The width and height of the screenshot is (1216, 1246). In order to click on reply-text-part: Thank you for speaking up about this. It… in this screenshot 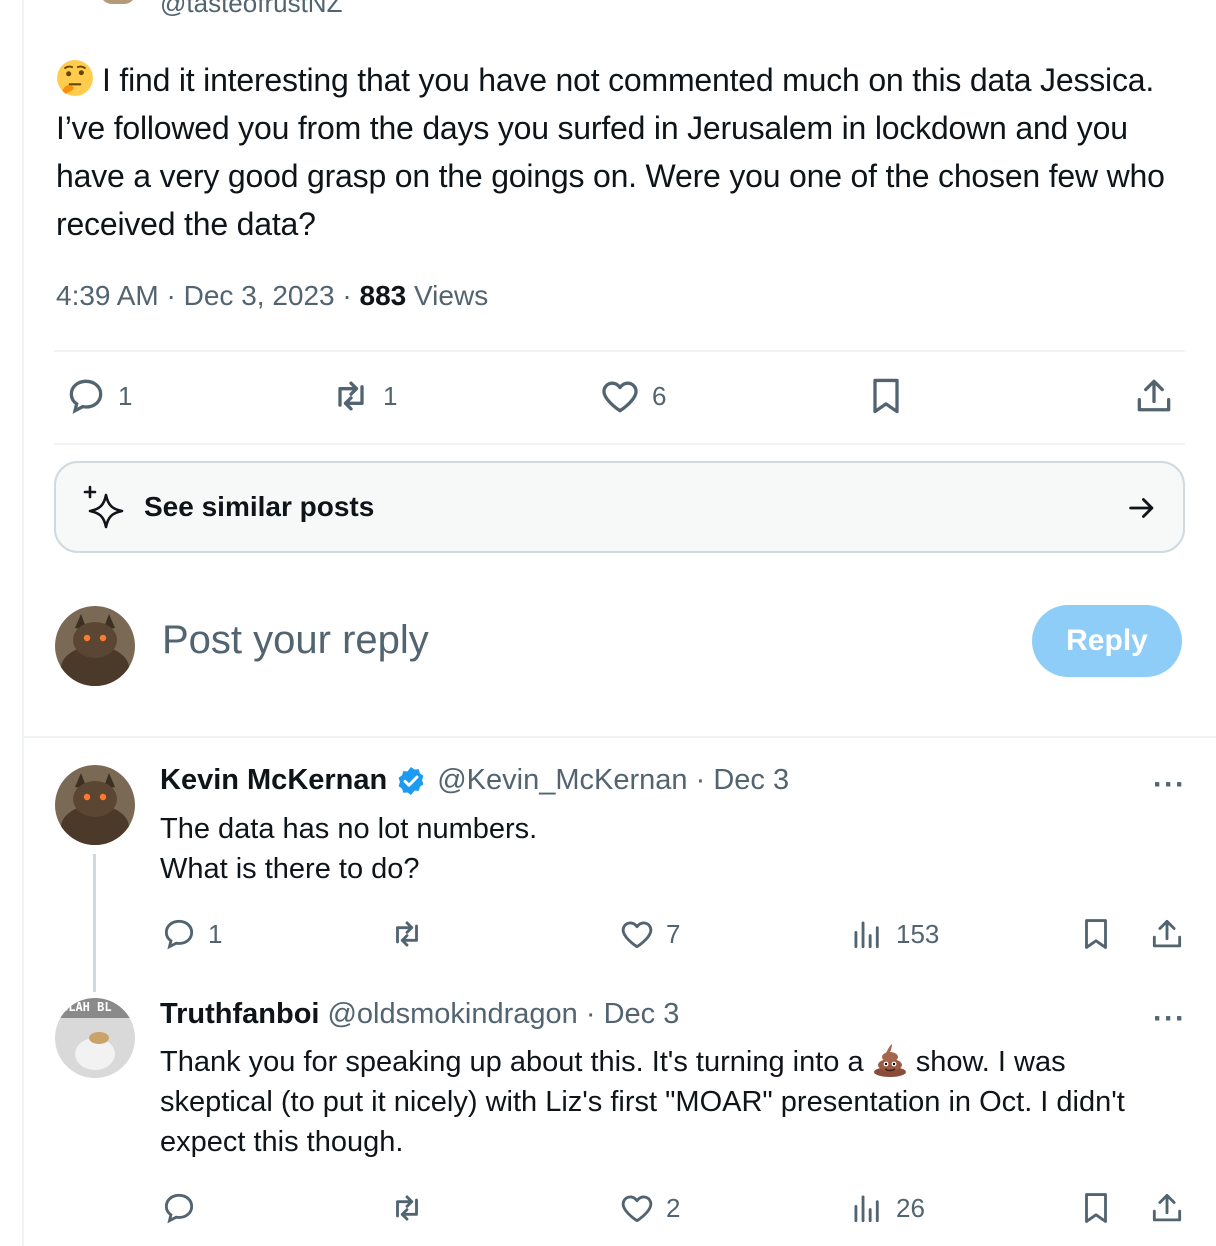, I will do `click(516, 1062)`.